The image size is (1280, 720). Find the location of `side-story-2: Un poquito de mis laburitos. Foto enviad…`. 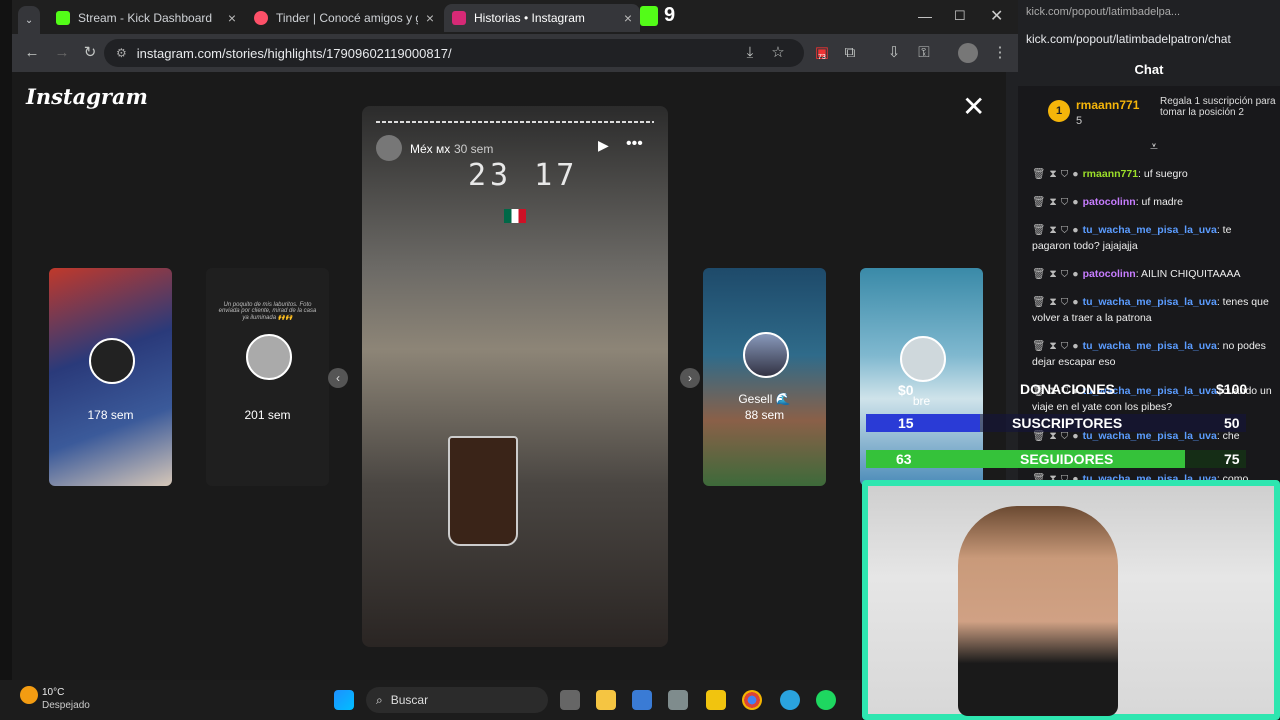

side-story-2: Un poquito de mis laburitos. Foto enviad… is located at coordinates (267, 377).